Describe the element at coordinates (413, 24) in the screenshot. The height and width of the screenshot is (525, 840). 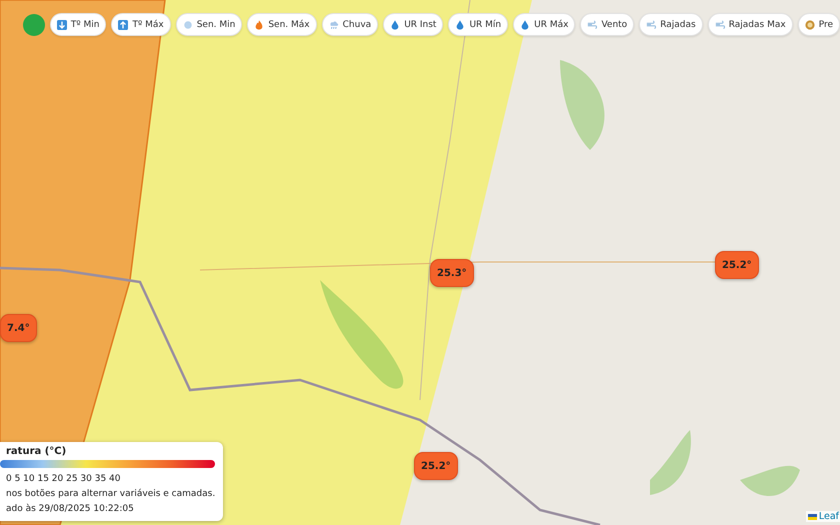
I see `variable-button: UR Inst` at that location.